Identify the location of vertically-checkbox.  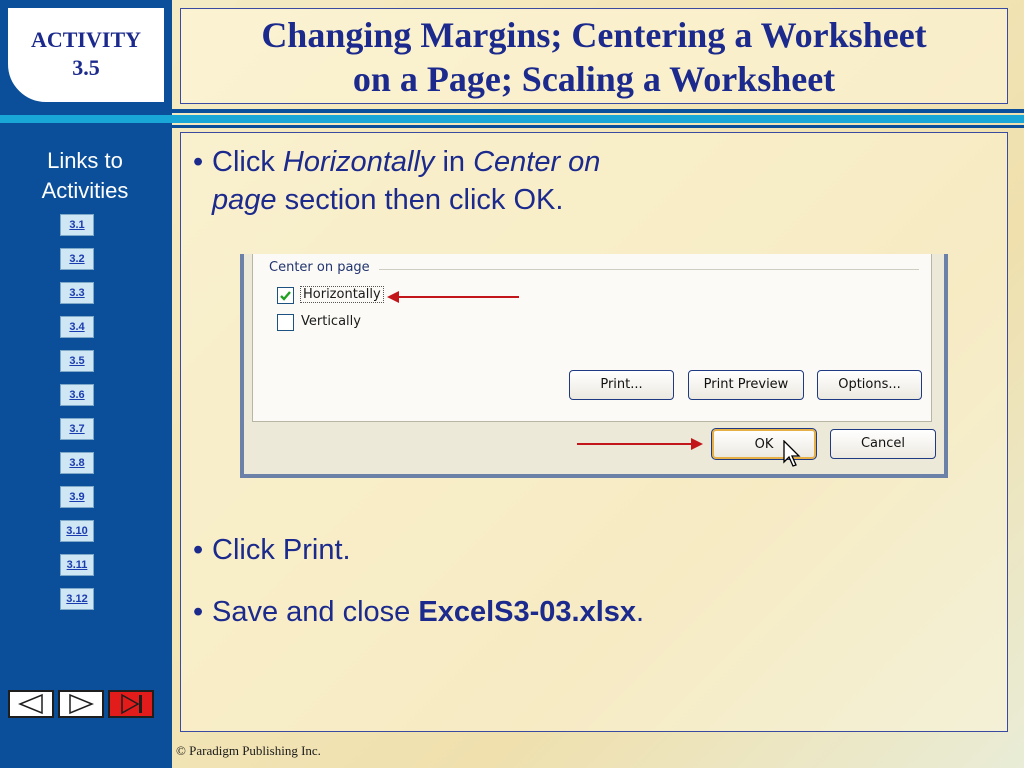
(285, 322).